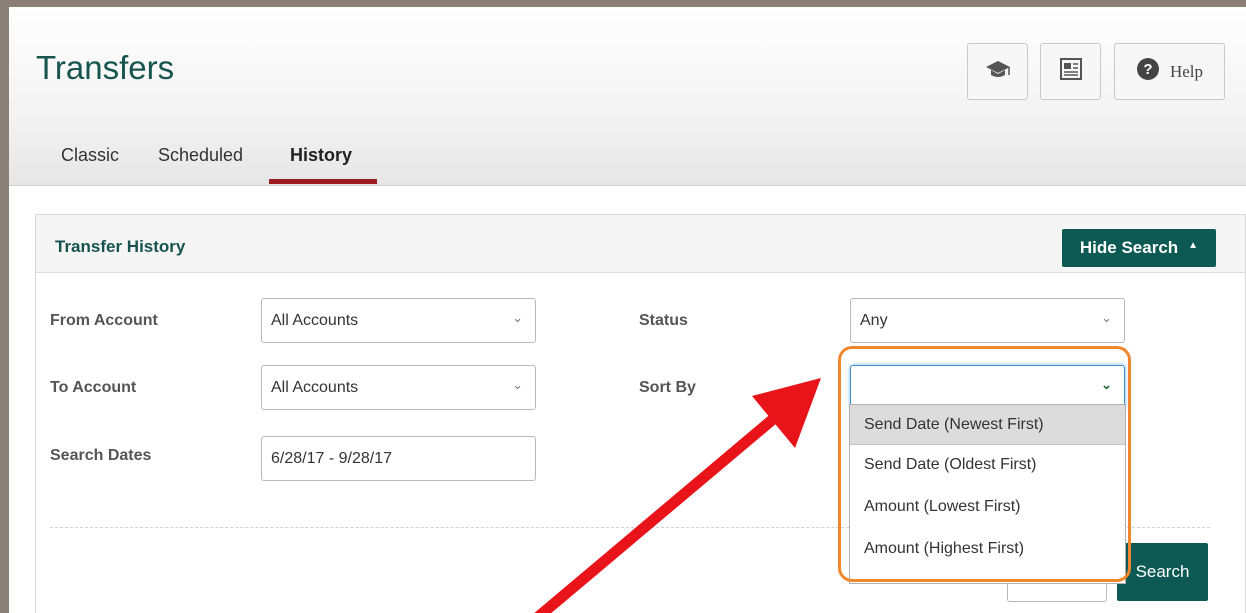  Describe the element at coordinates (101, 455) in the screenshot. I see `search-dates-label: Search Dates` at that location.